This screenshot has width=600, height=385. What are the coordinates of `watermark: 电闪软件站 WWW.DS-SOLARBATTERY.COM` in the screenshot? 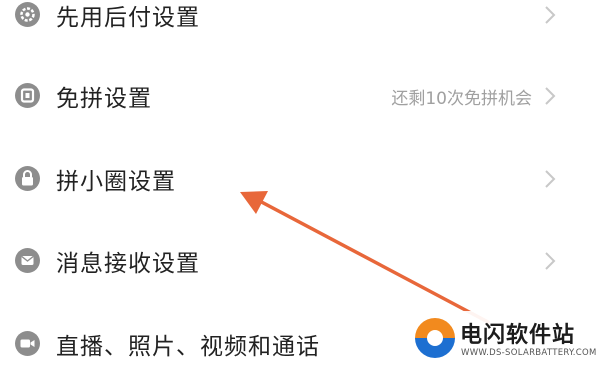 It's located at (502, 339).